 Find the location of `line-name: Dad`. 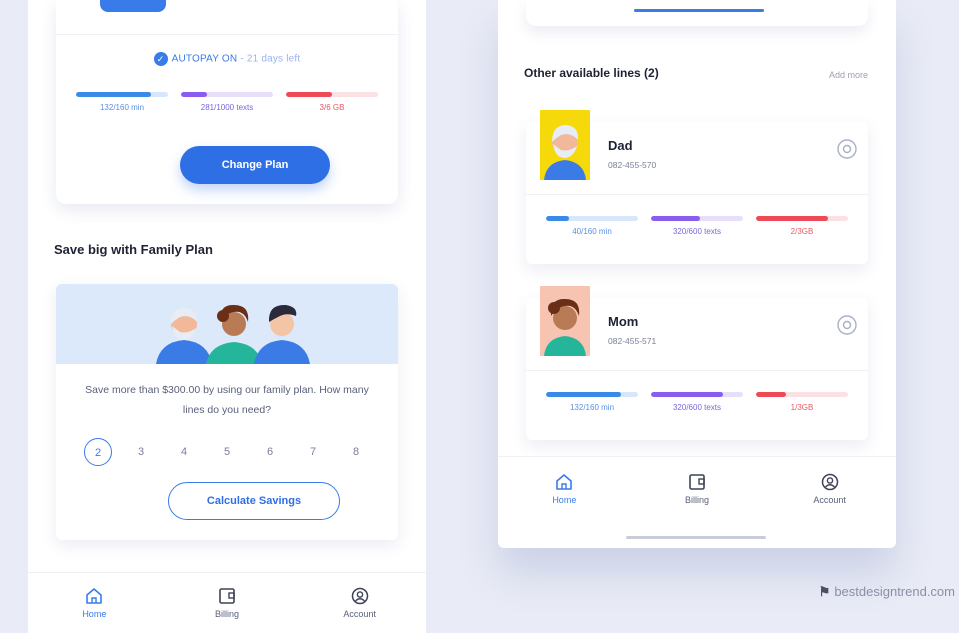

line-name: Dad is located at coordinates (620, 145).